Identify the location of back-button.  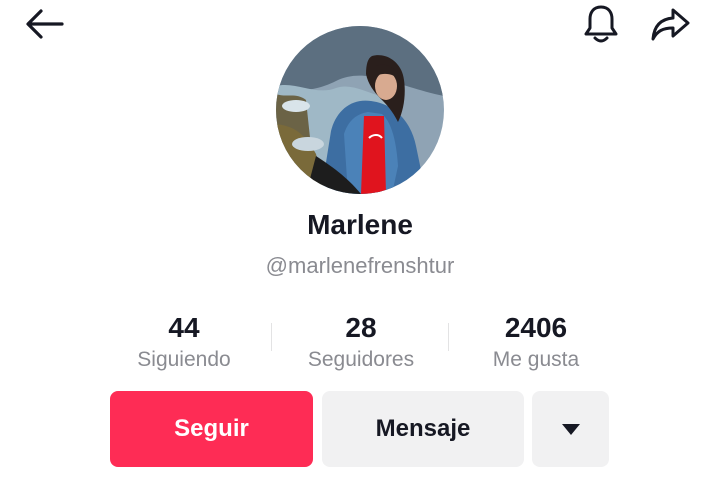
(44, 24).